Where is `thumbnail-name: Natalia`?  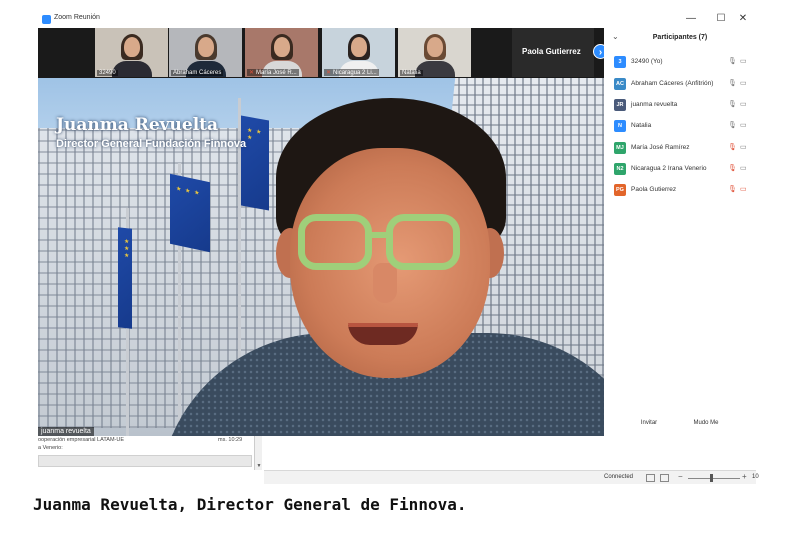
thumbnail-name: Natalia is located at coordinates (411, 73).